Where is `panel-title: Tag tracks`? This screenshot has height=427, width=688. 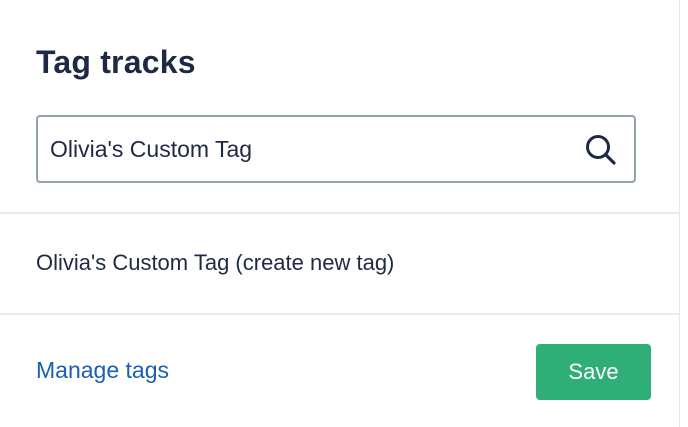
panel-title: Tag tracks is located at coordinates (116, 62).